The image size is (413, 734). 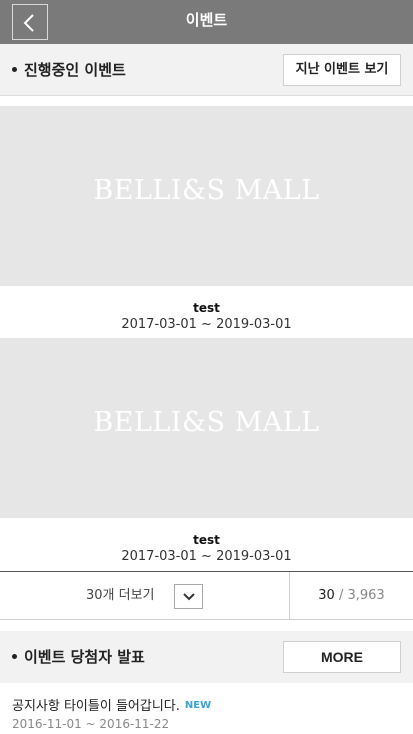 I want to click on load-more-button, so click(x=188, y=596).